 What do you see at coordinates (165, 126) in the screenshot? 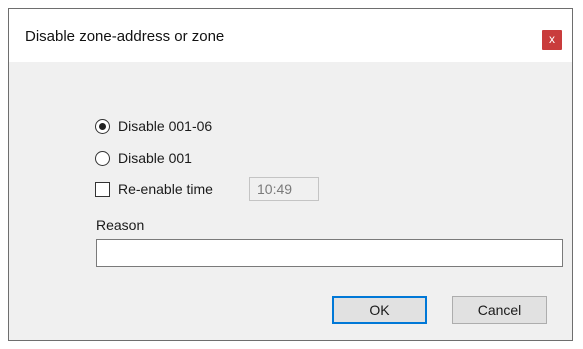
I see `option-label-disable-zone-address: Disable 001-06` at bounding box center [165, 126].